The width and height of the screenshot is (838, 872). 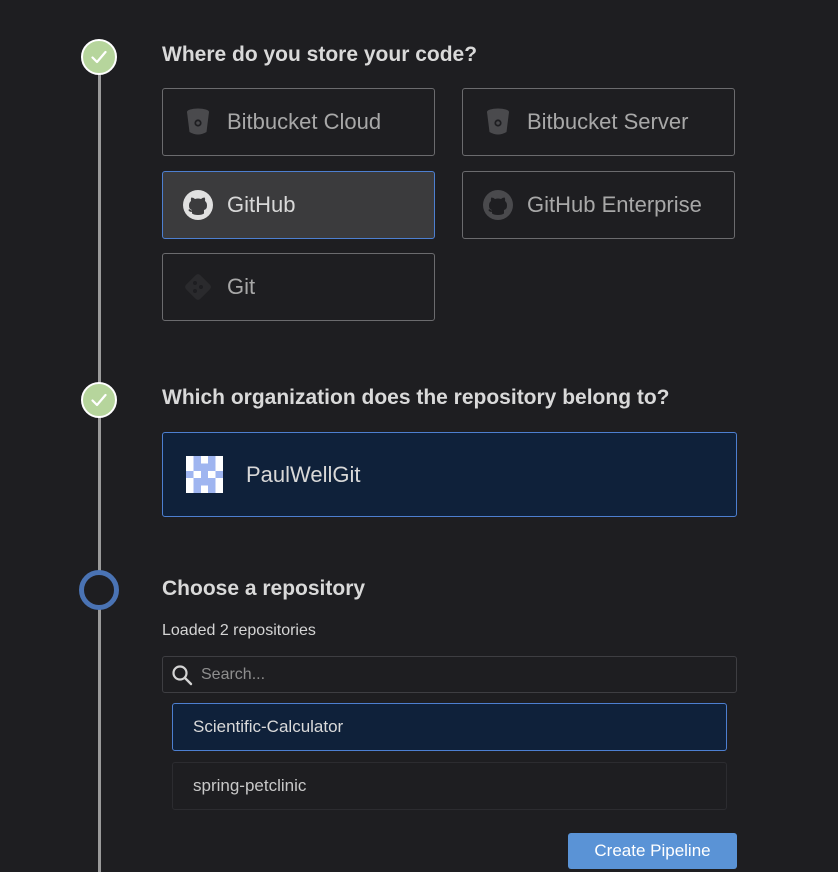 I want to click on repository-list-item: spring-petclinic, so click(x=449, y=786).